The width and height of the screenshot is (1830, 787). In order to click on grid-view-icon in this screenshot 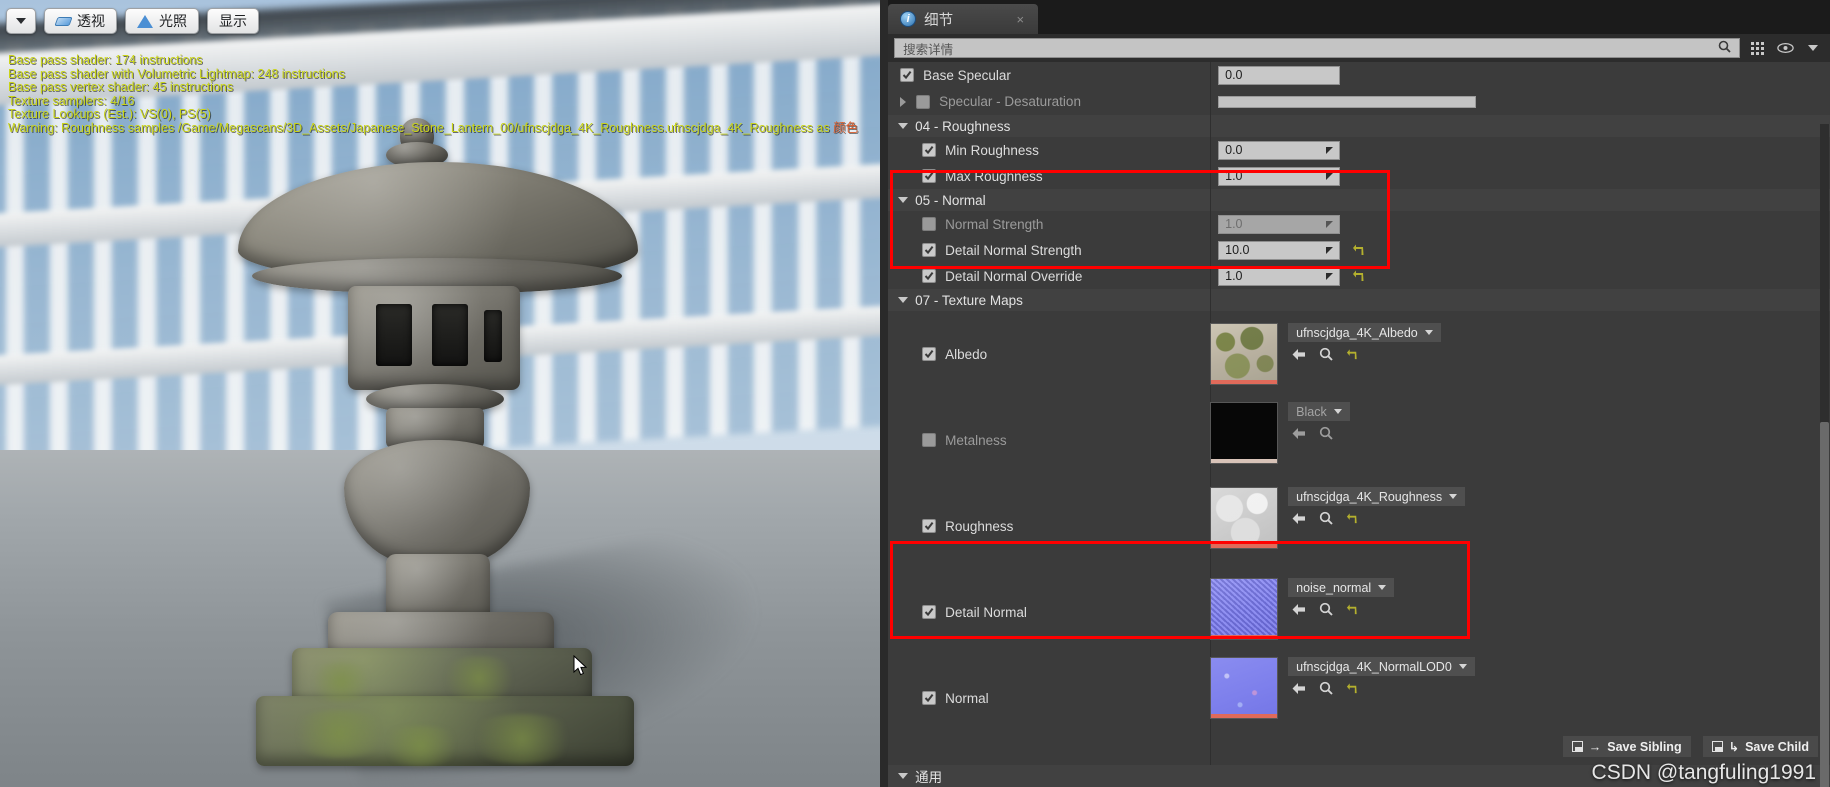, I will do `click(1757, 48)`.